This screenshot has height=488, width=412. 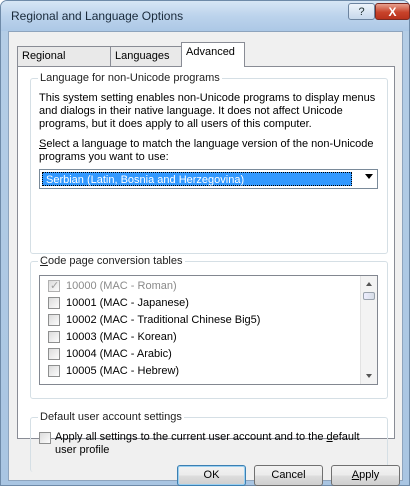 What do you see at coordinates (355, 475) in the screenshot?
I see `apply-accel: A` at bounding box center [355, 475].